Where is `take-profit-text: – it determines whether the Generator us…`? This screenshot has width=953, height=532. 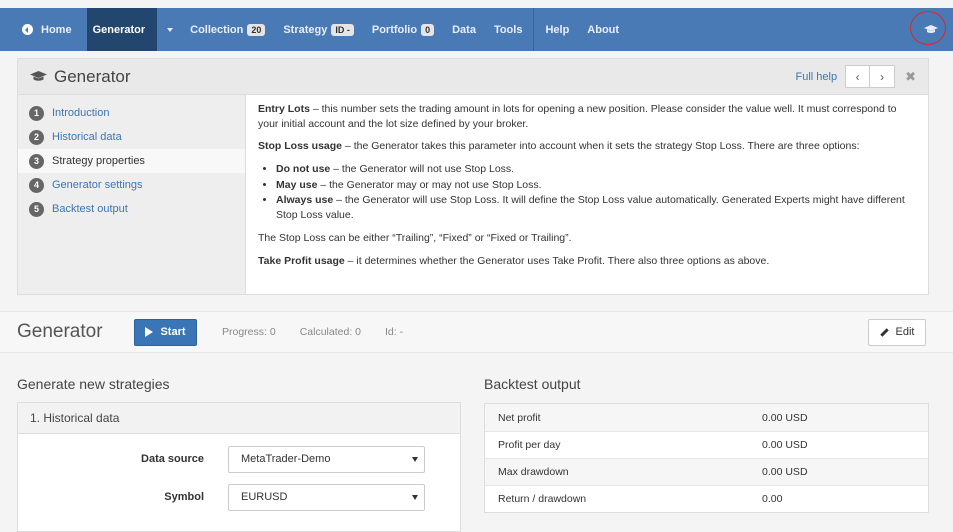
take-profit-text: – it determines whether the Generator us… is located at coordinates (557, 260).